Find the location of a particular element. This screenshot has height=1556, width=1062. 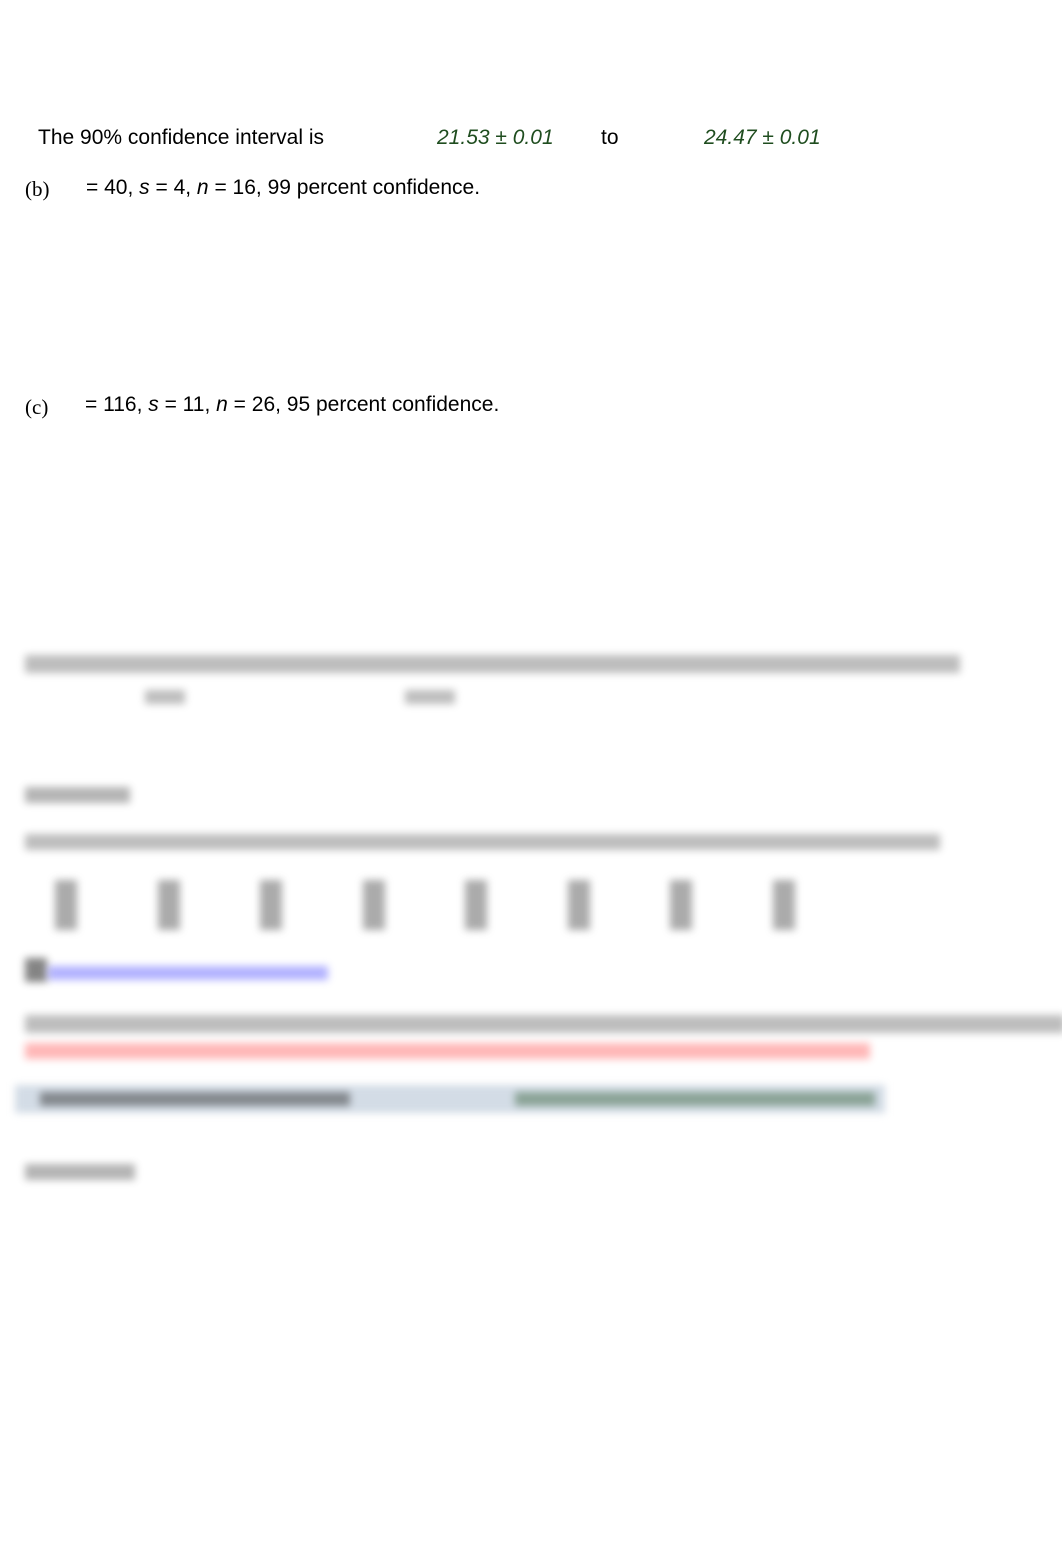

blurred-question-text is located at coordinates (482, 842).